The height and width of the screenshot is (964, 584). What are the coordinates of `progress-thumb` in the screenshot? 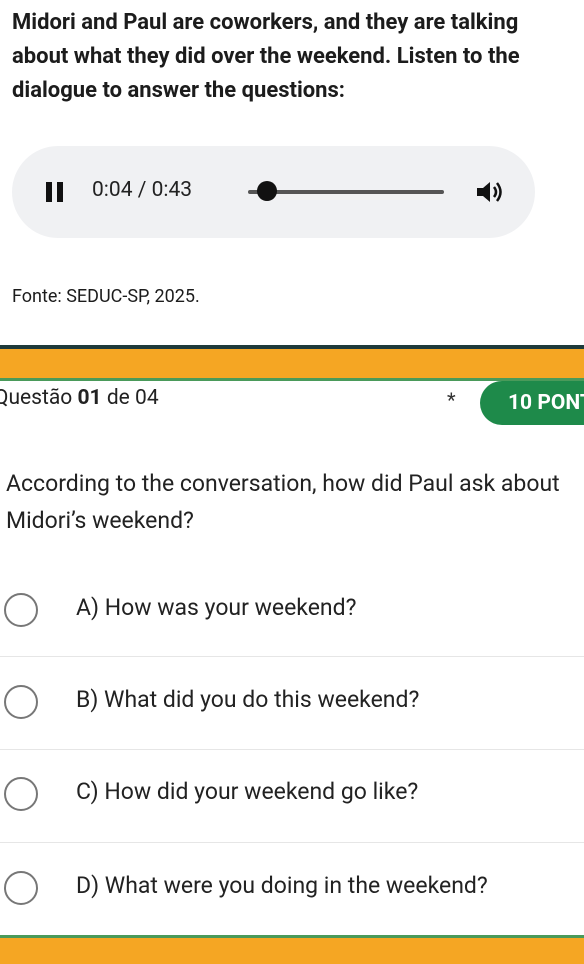 It's located at (267, 191).